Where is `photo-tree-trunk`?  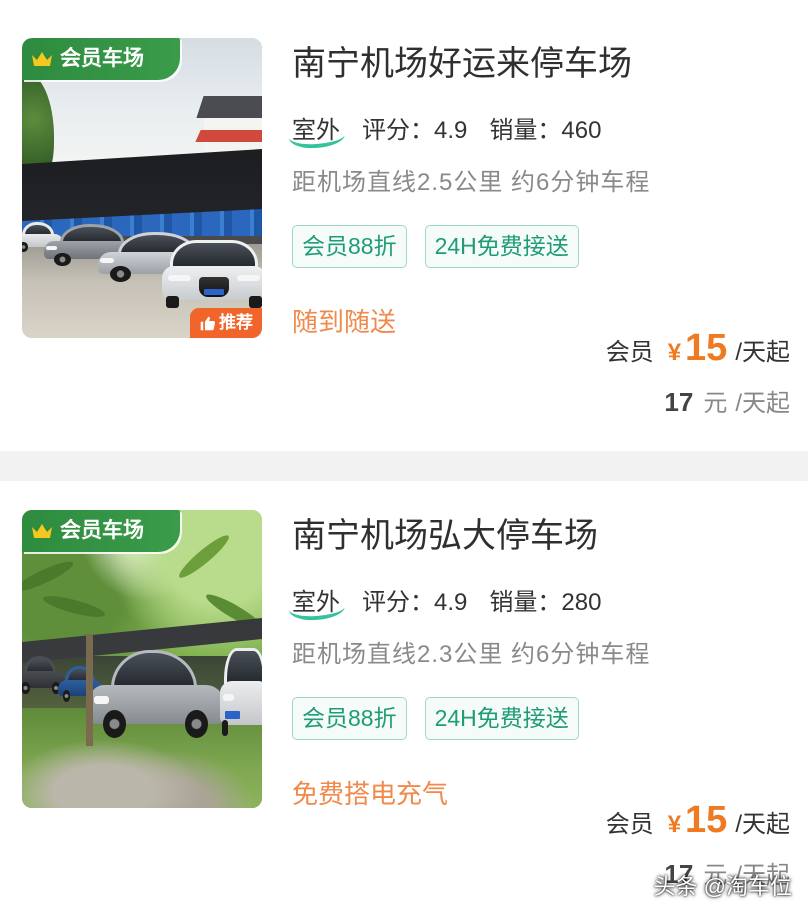
photo-tree-trunk is located at coordinates (89, 690).